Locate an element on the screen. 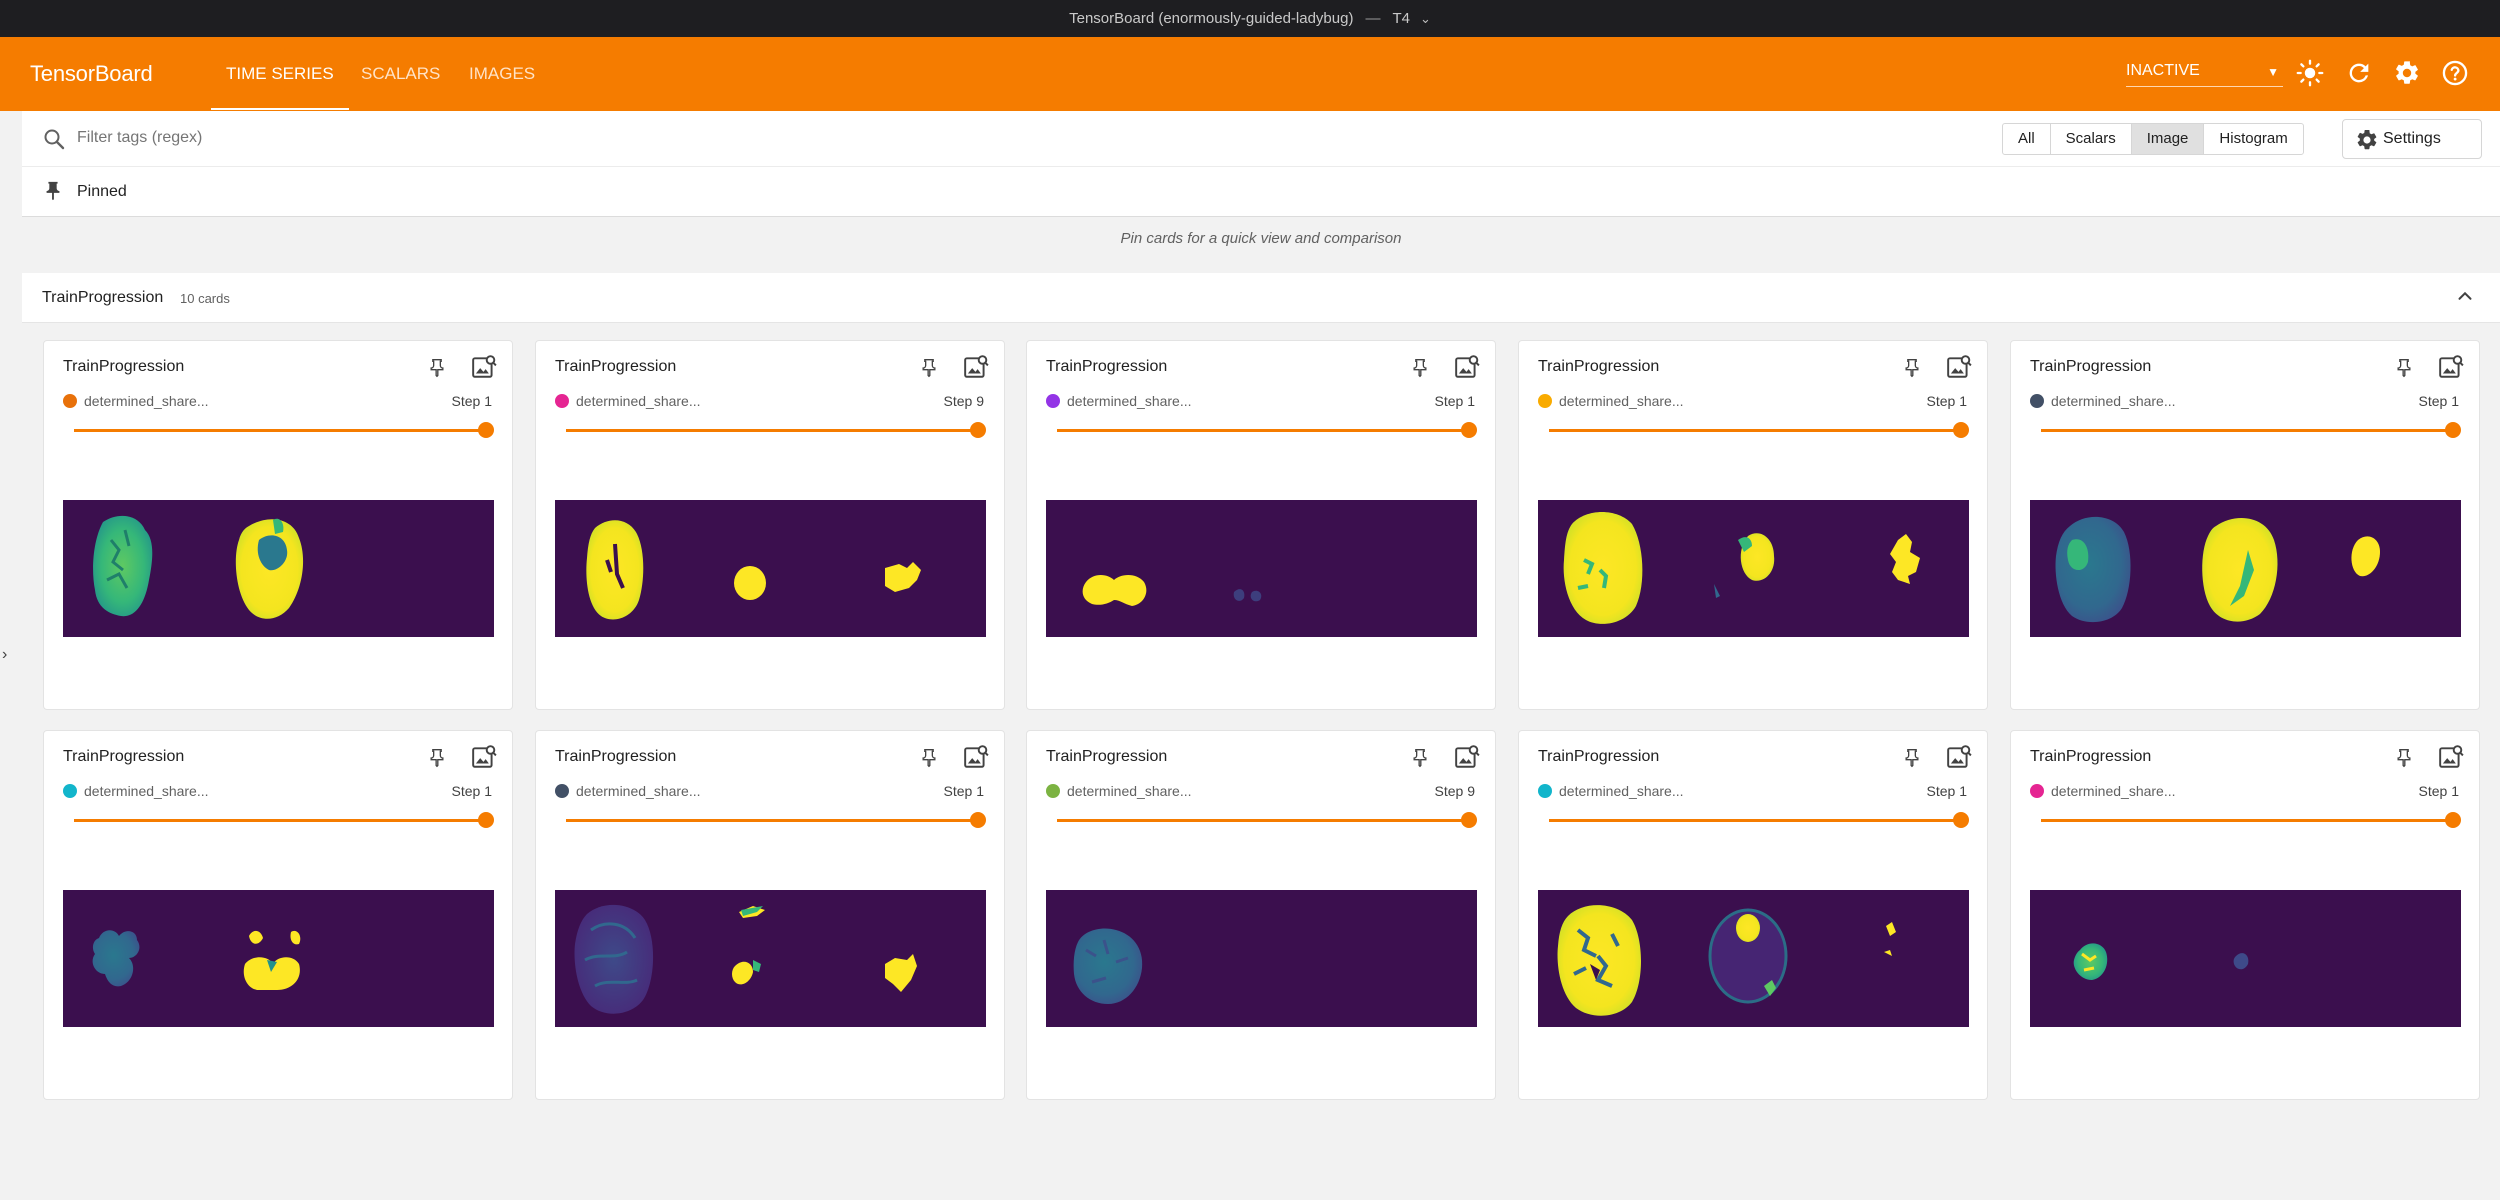  type-image-button: Image is located at coordinates (2168, 139).